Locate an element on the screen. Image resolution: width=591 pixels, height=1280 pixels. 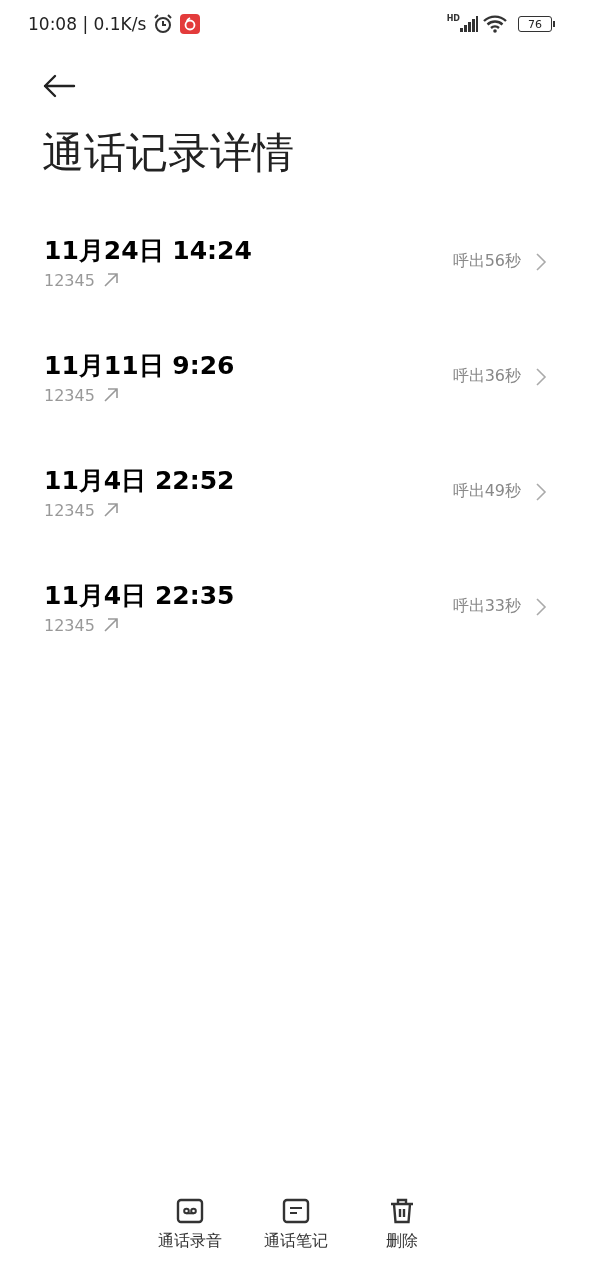
call-record-item: 11月4日 22:52 12345 呼出49秒 is located at coordinates (295, 492).